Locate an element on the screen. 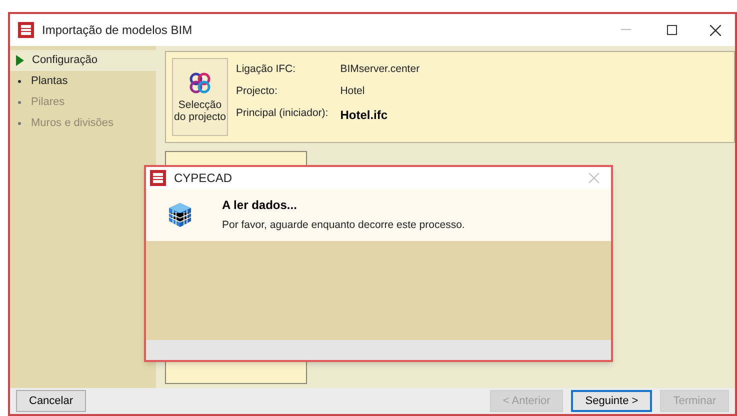 The width and height of the screenshot is (737, 416). minimize-icon is located at coordinates (626, 30).